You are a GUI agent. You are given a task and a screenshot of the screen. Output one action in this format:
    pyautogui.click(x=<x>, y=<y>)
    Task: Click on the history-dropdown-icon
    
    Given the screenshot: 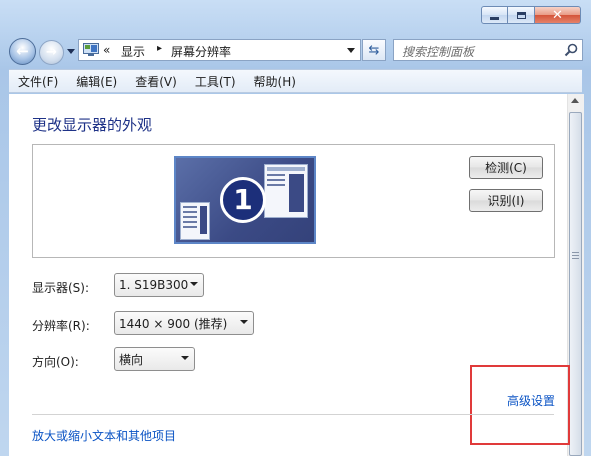 What is the action you would take?
    pyautogui.click(x=71, y=51)
    